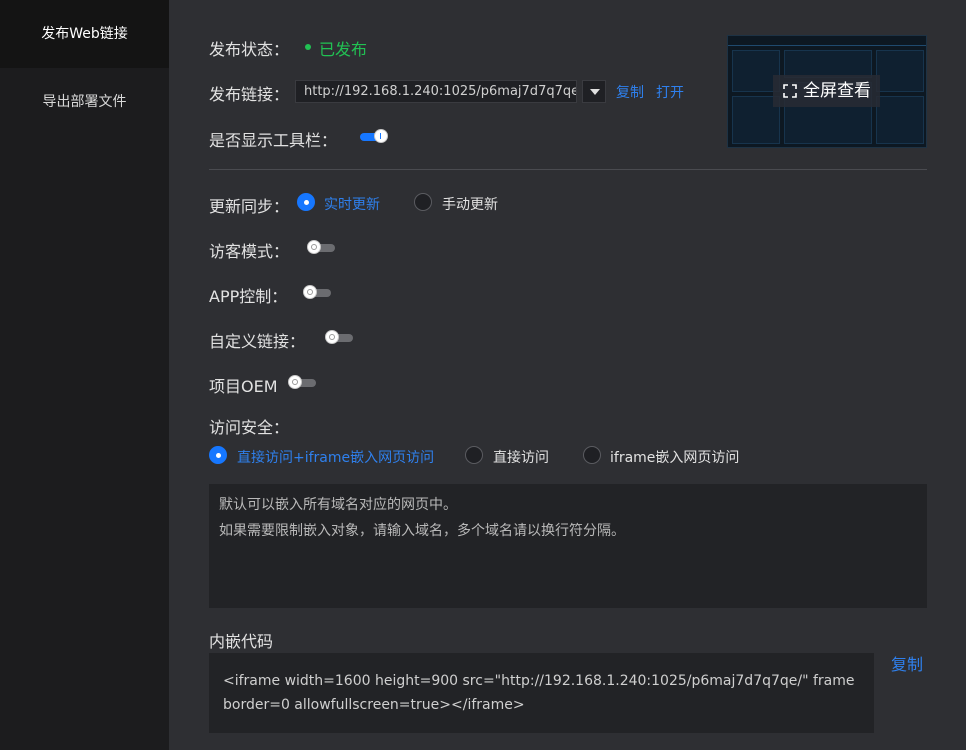 This screenshot has width=966, height=750. What do you see at coordinates (249, 94) in the screenshot?
I see `publish-link-label: 发布链接：` at bounding box center [249, 94].